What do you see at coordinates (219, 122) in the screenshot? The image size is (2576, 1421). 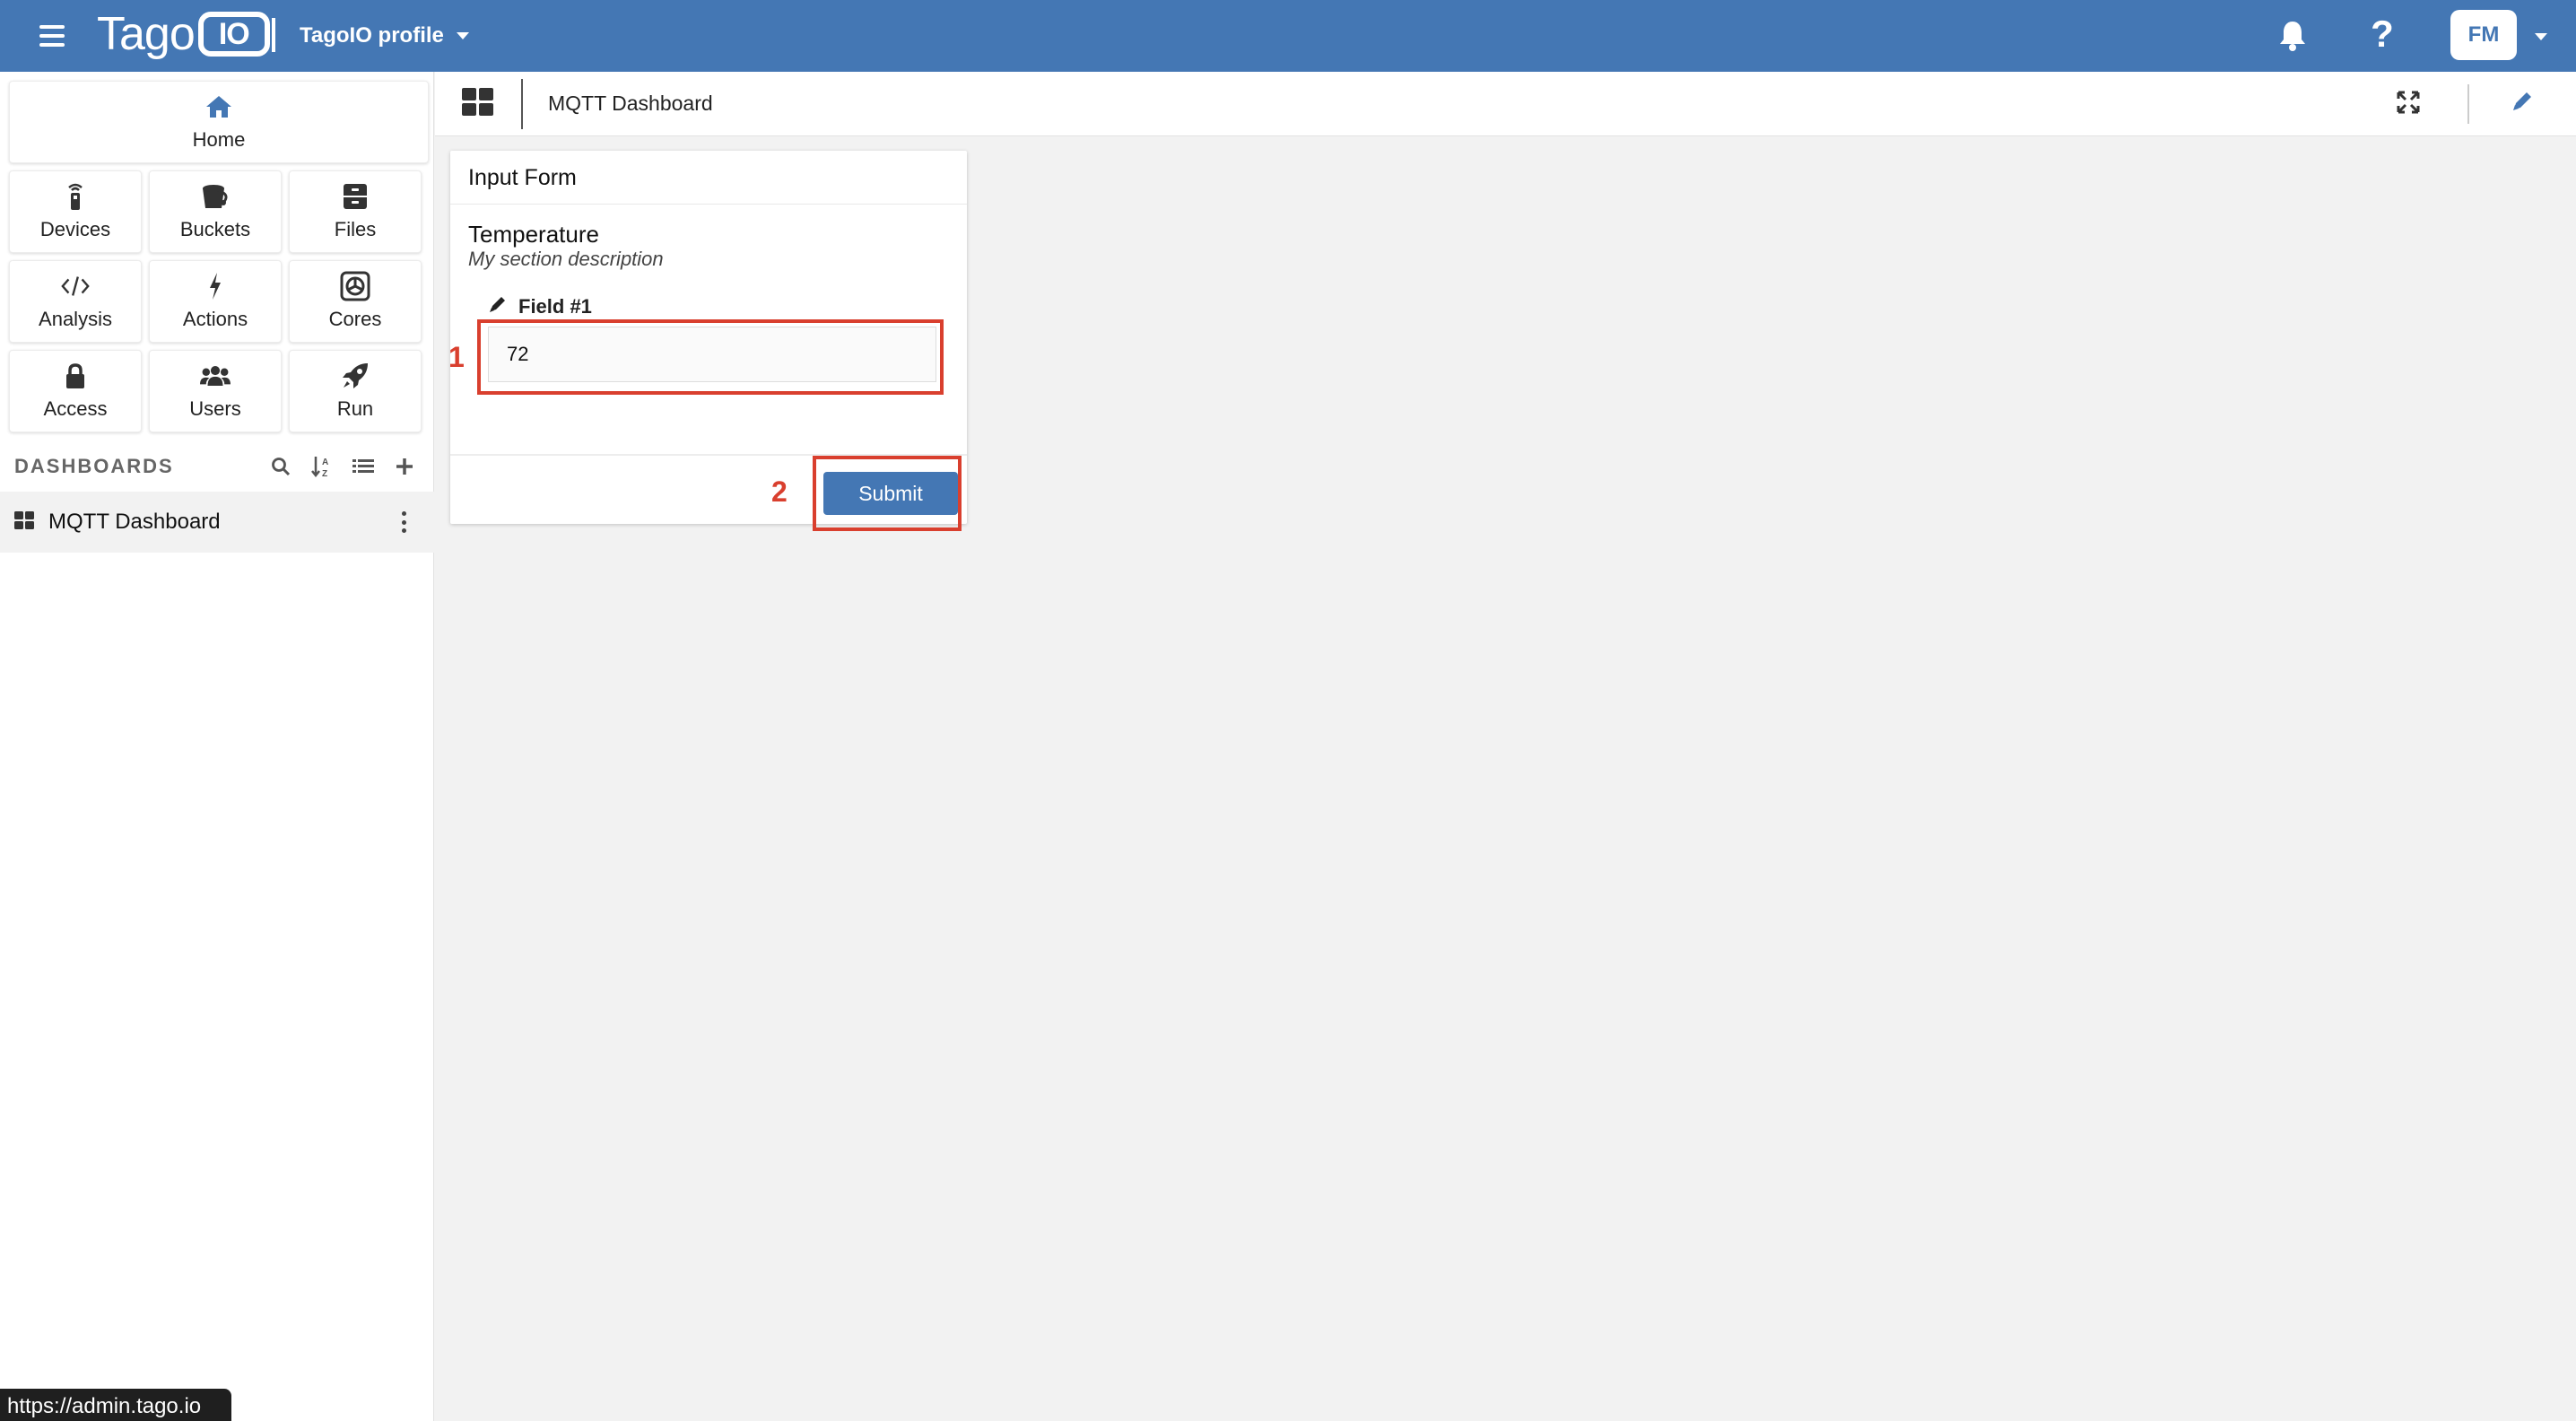 I see `nav-home: Home` at bounding box center [219, 122].